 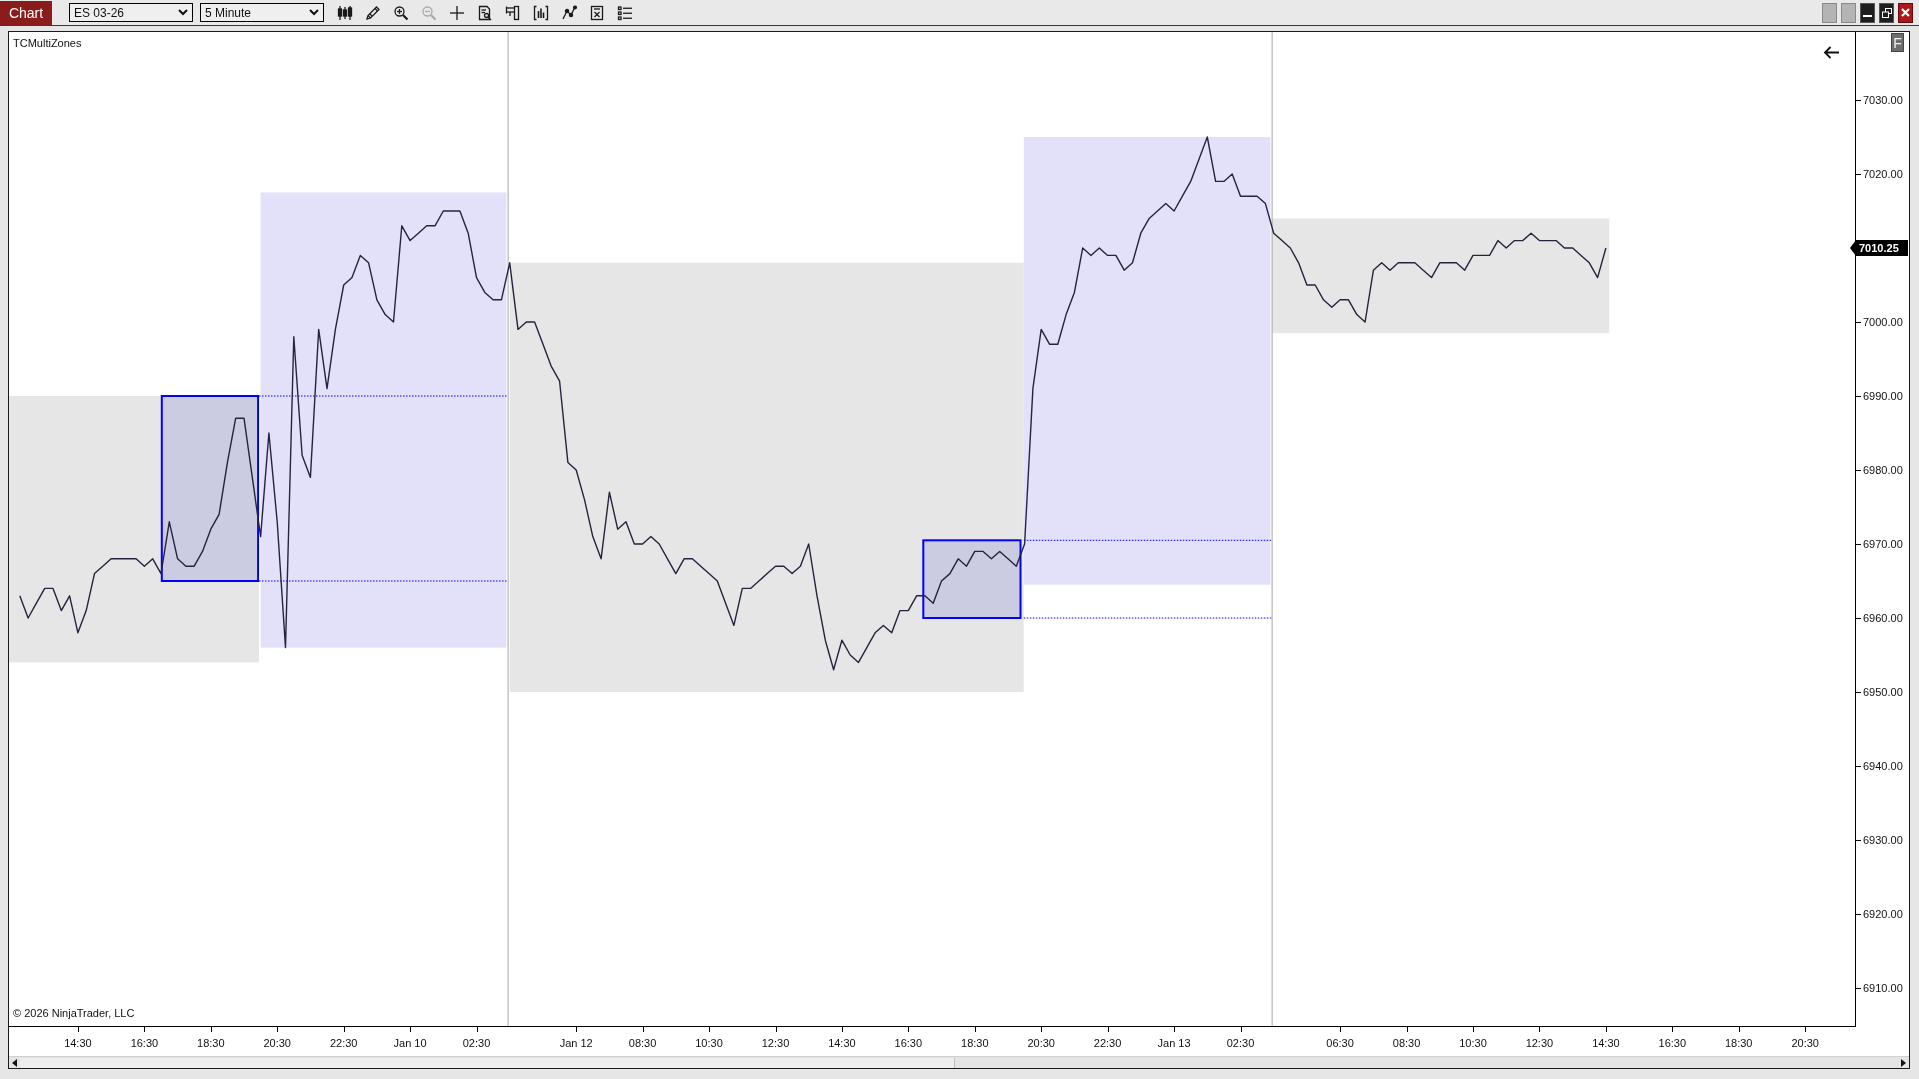 I want to click on time-label: Jan 10, so click(x=410, y=1043).